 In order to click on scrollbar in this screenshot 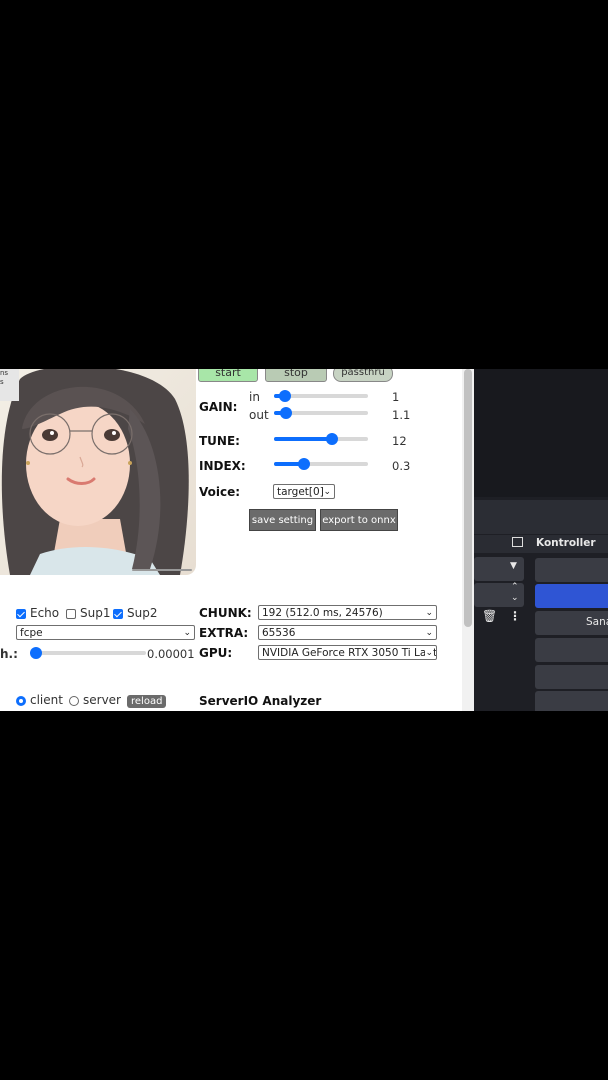, I will do `click(468, 540)`.